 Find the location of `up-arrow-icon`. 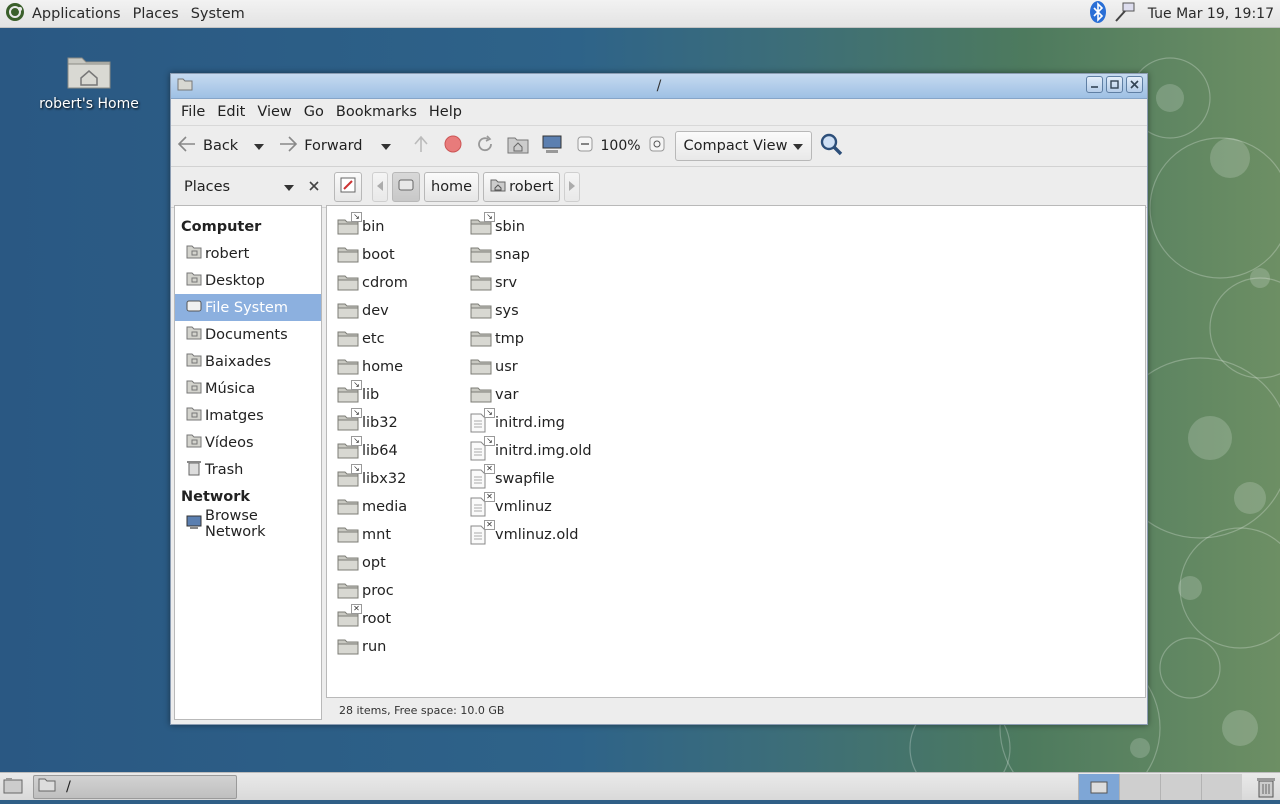

up-arrow-icon is located at coordinates (421, 146).